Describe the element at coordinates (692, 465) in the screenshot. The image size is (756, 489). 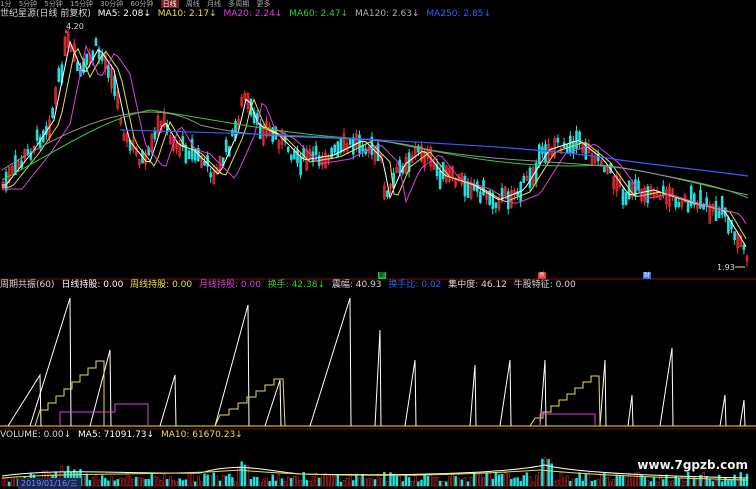
I see `watermark: www.7gpzb.com` at that location.